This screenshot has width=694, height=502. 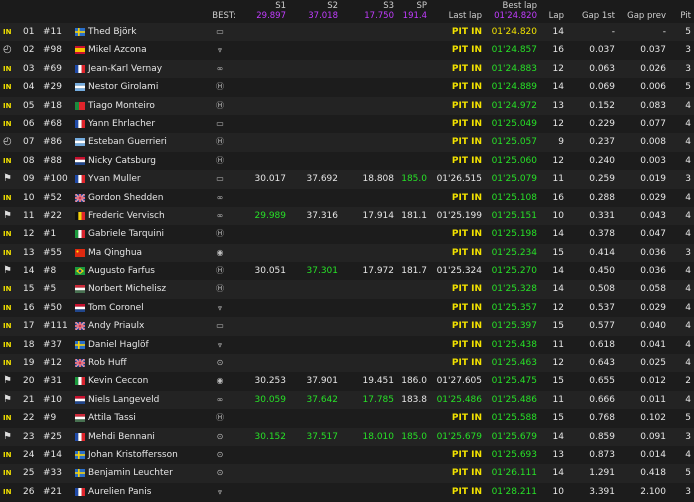 What do you see at coordinates (270, 381) in the screenshot?
I see `sector-1-time: 30.253` at bounding box center [270, 381].